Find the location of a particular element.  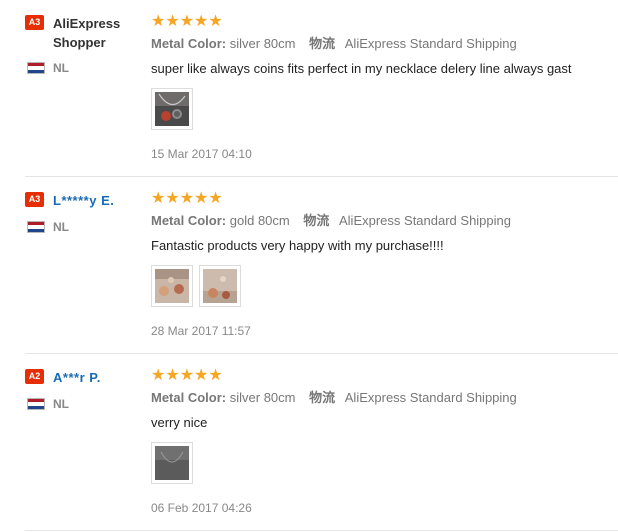

reviewer-line: A2 A***r P. is located at coordinates (82, 378).